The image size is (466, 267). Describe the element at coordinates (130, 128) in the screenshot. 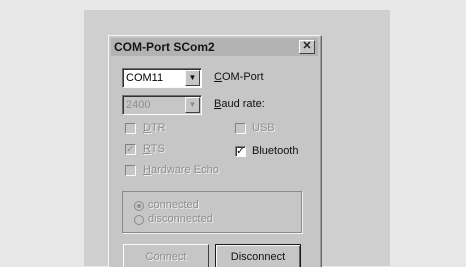

I see `dtr-checkbox` at that location.